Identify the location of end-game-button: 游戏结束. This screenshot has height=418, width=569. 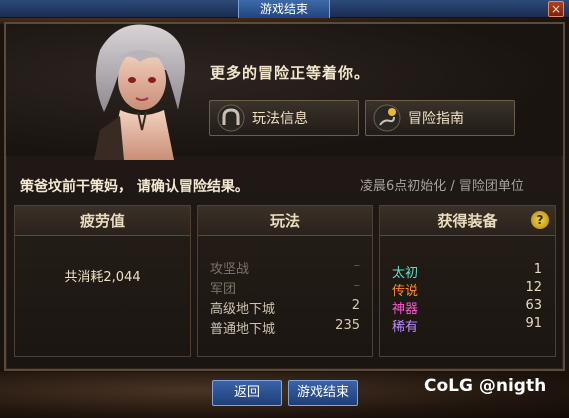
(323, 393).